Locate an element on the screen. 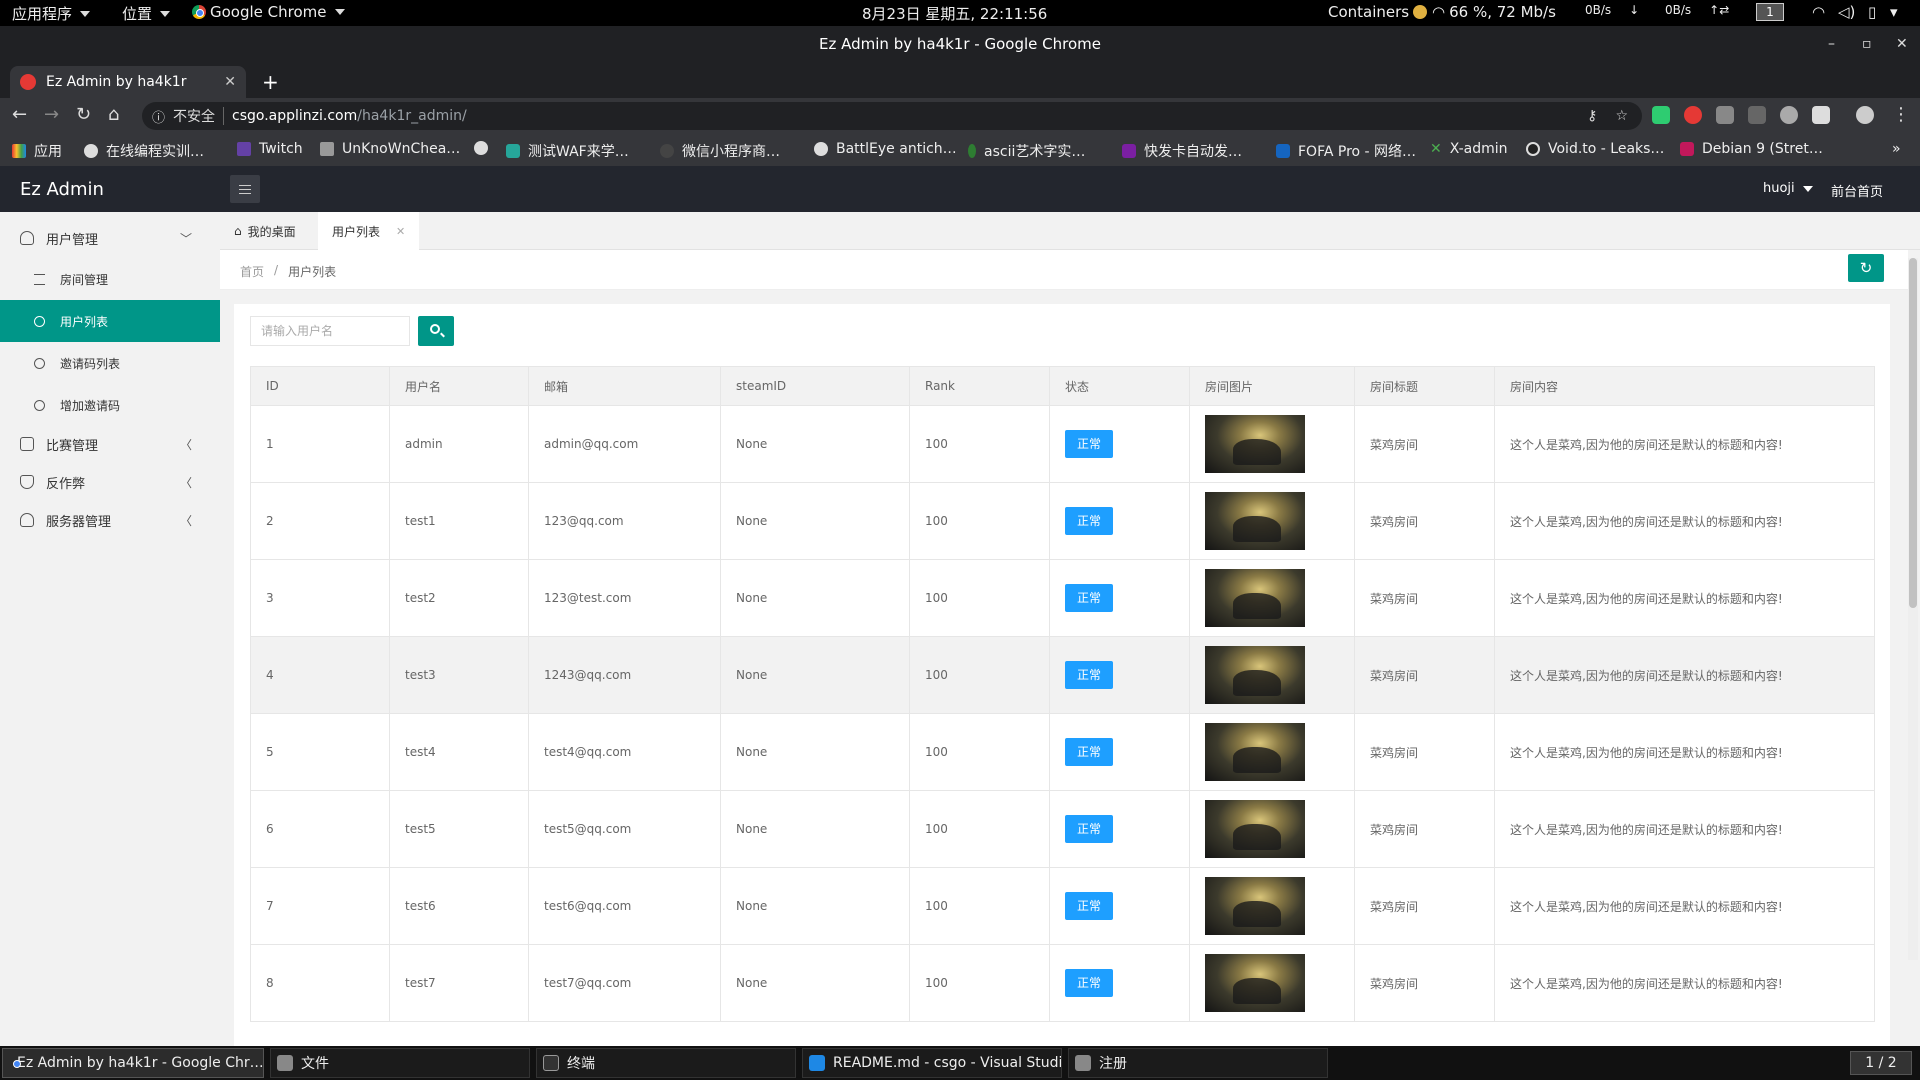 This screenshot has width=1920, height=1080. search-input is located at coordinates (330, 331).